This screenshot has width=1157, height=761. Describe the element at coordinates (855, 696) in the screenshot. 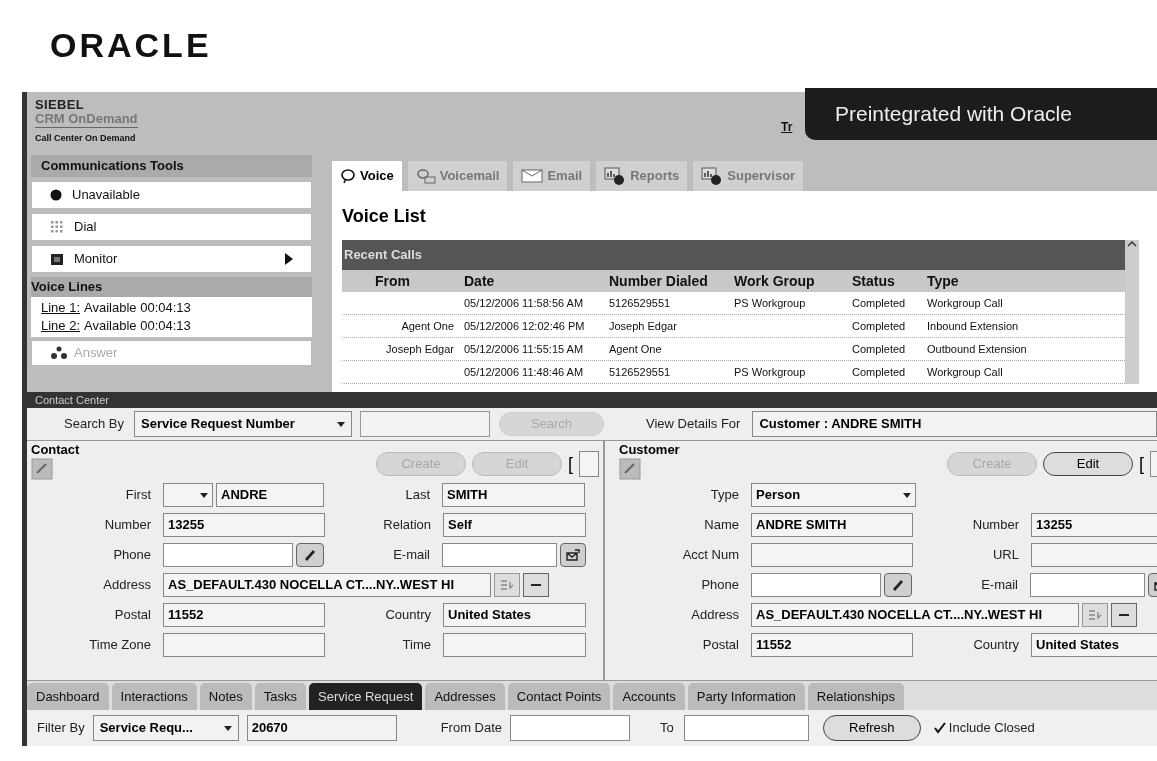

I see `tab: Relationships` at that location.